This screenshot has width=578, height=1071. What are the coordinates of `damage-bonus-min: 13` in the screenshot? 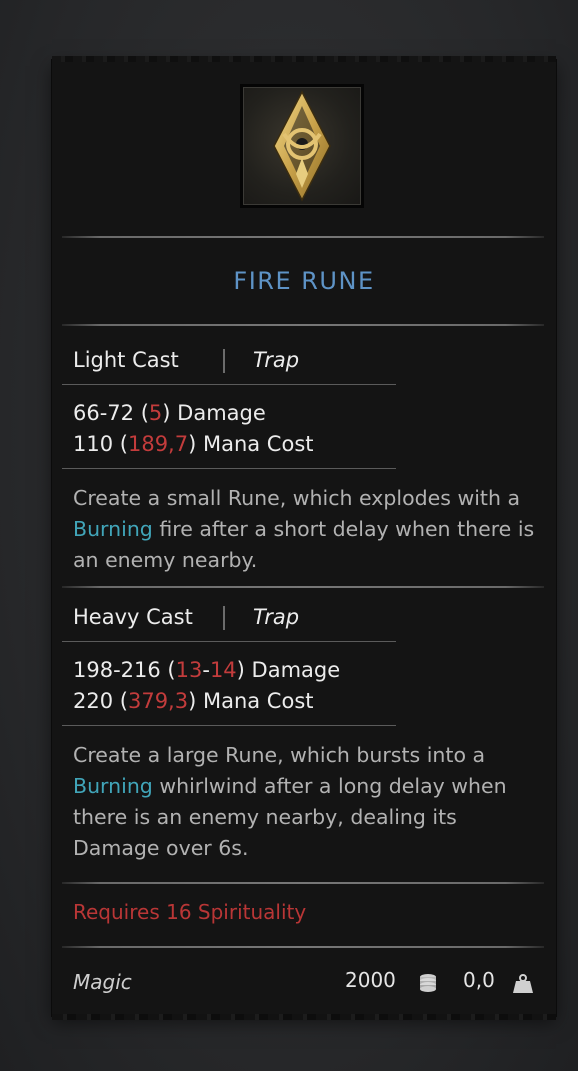 It's located at (189, 670).